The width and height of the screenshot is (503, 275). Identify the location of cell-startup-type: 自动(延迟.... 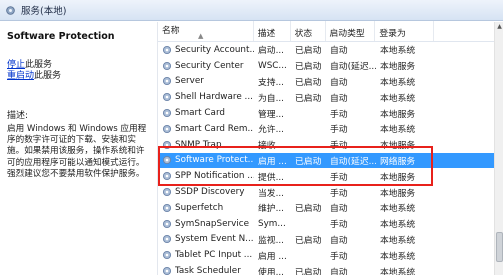
(353, 161).